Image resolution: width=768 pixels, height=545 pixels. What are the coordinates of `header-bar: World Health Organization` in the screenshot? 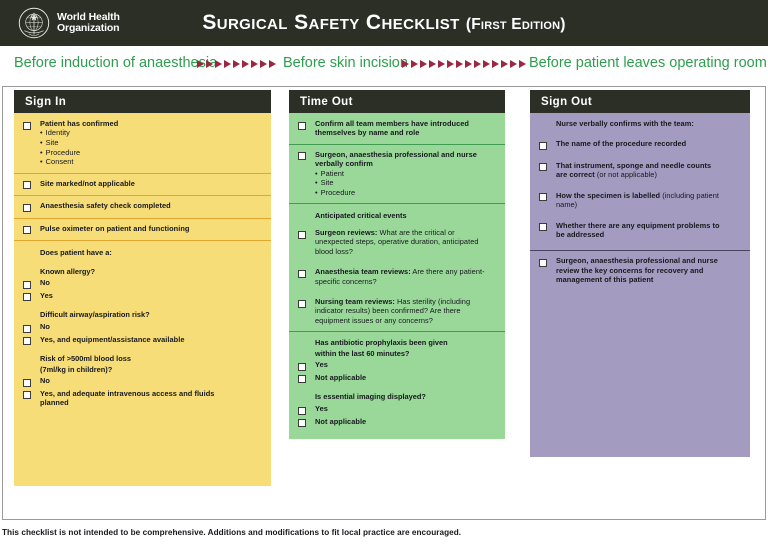 It's located at (384, 23).